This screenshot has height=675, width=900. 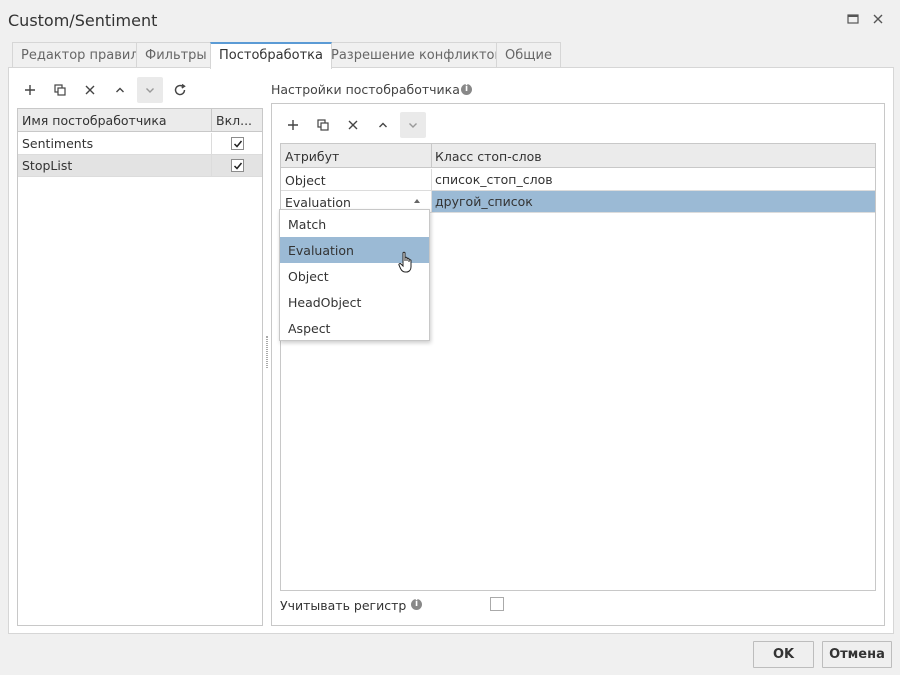 I want to click on move-down-button, so click(x=150, y=90).